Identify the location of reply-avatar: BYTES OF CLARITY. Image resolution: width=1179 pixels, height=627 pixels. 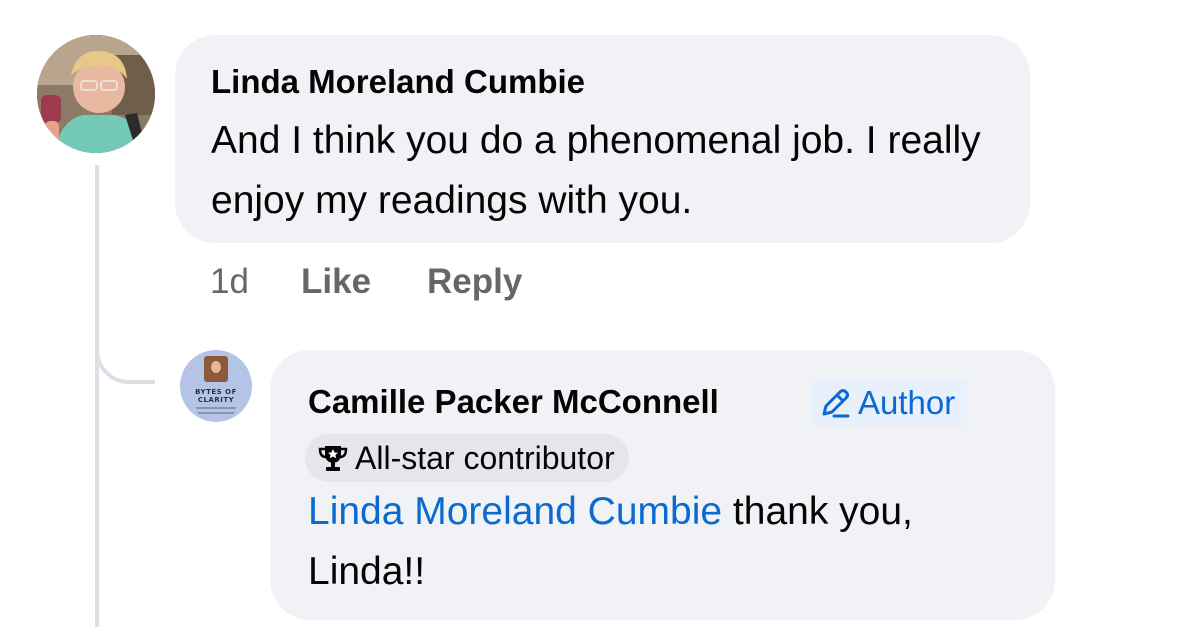
(216, 386).